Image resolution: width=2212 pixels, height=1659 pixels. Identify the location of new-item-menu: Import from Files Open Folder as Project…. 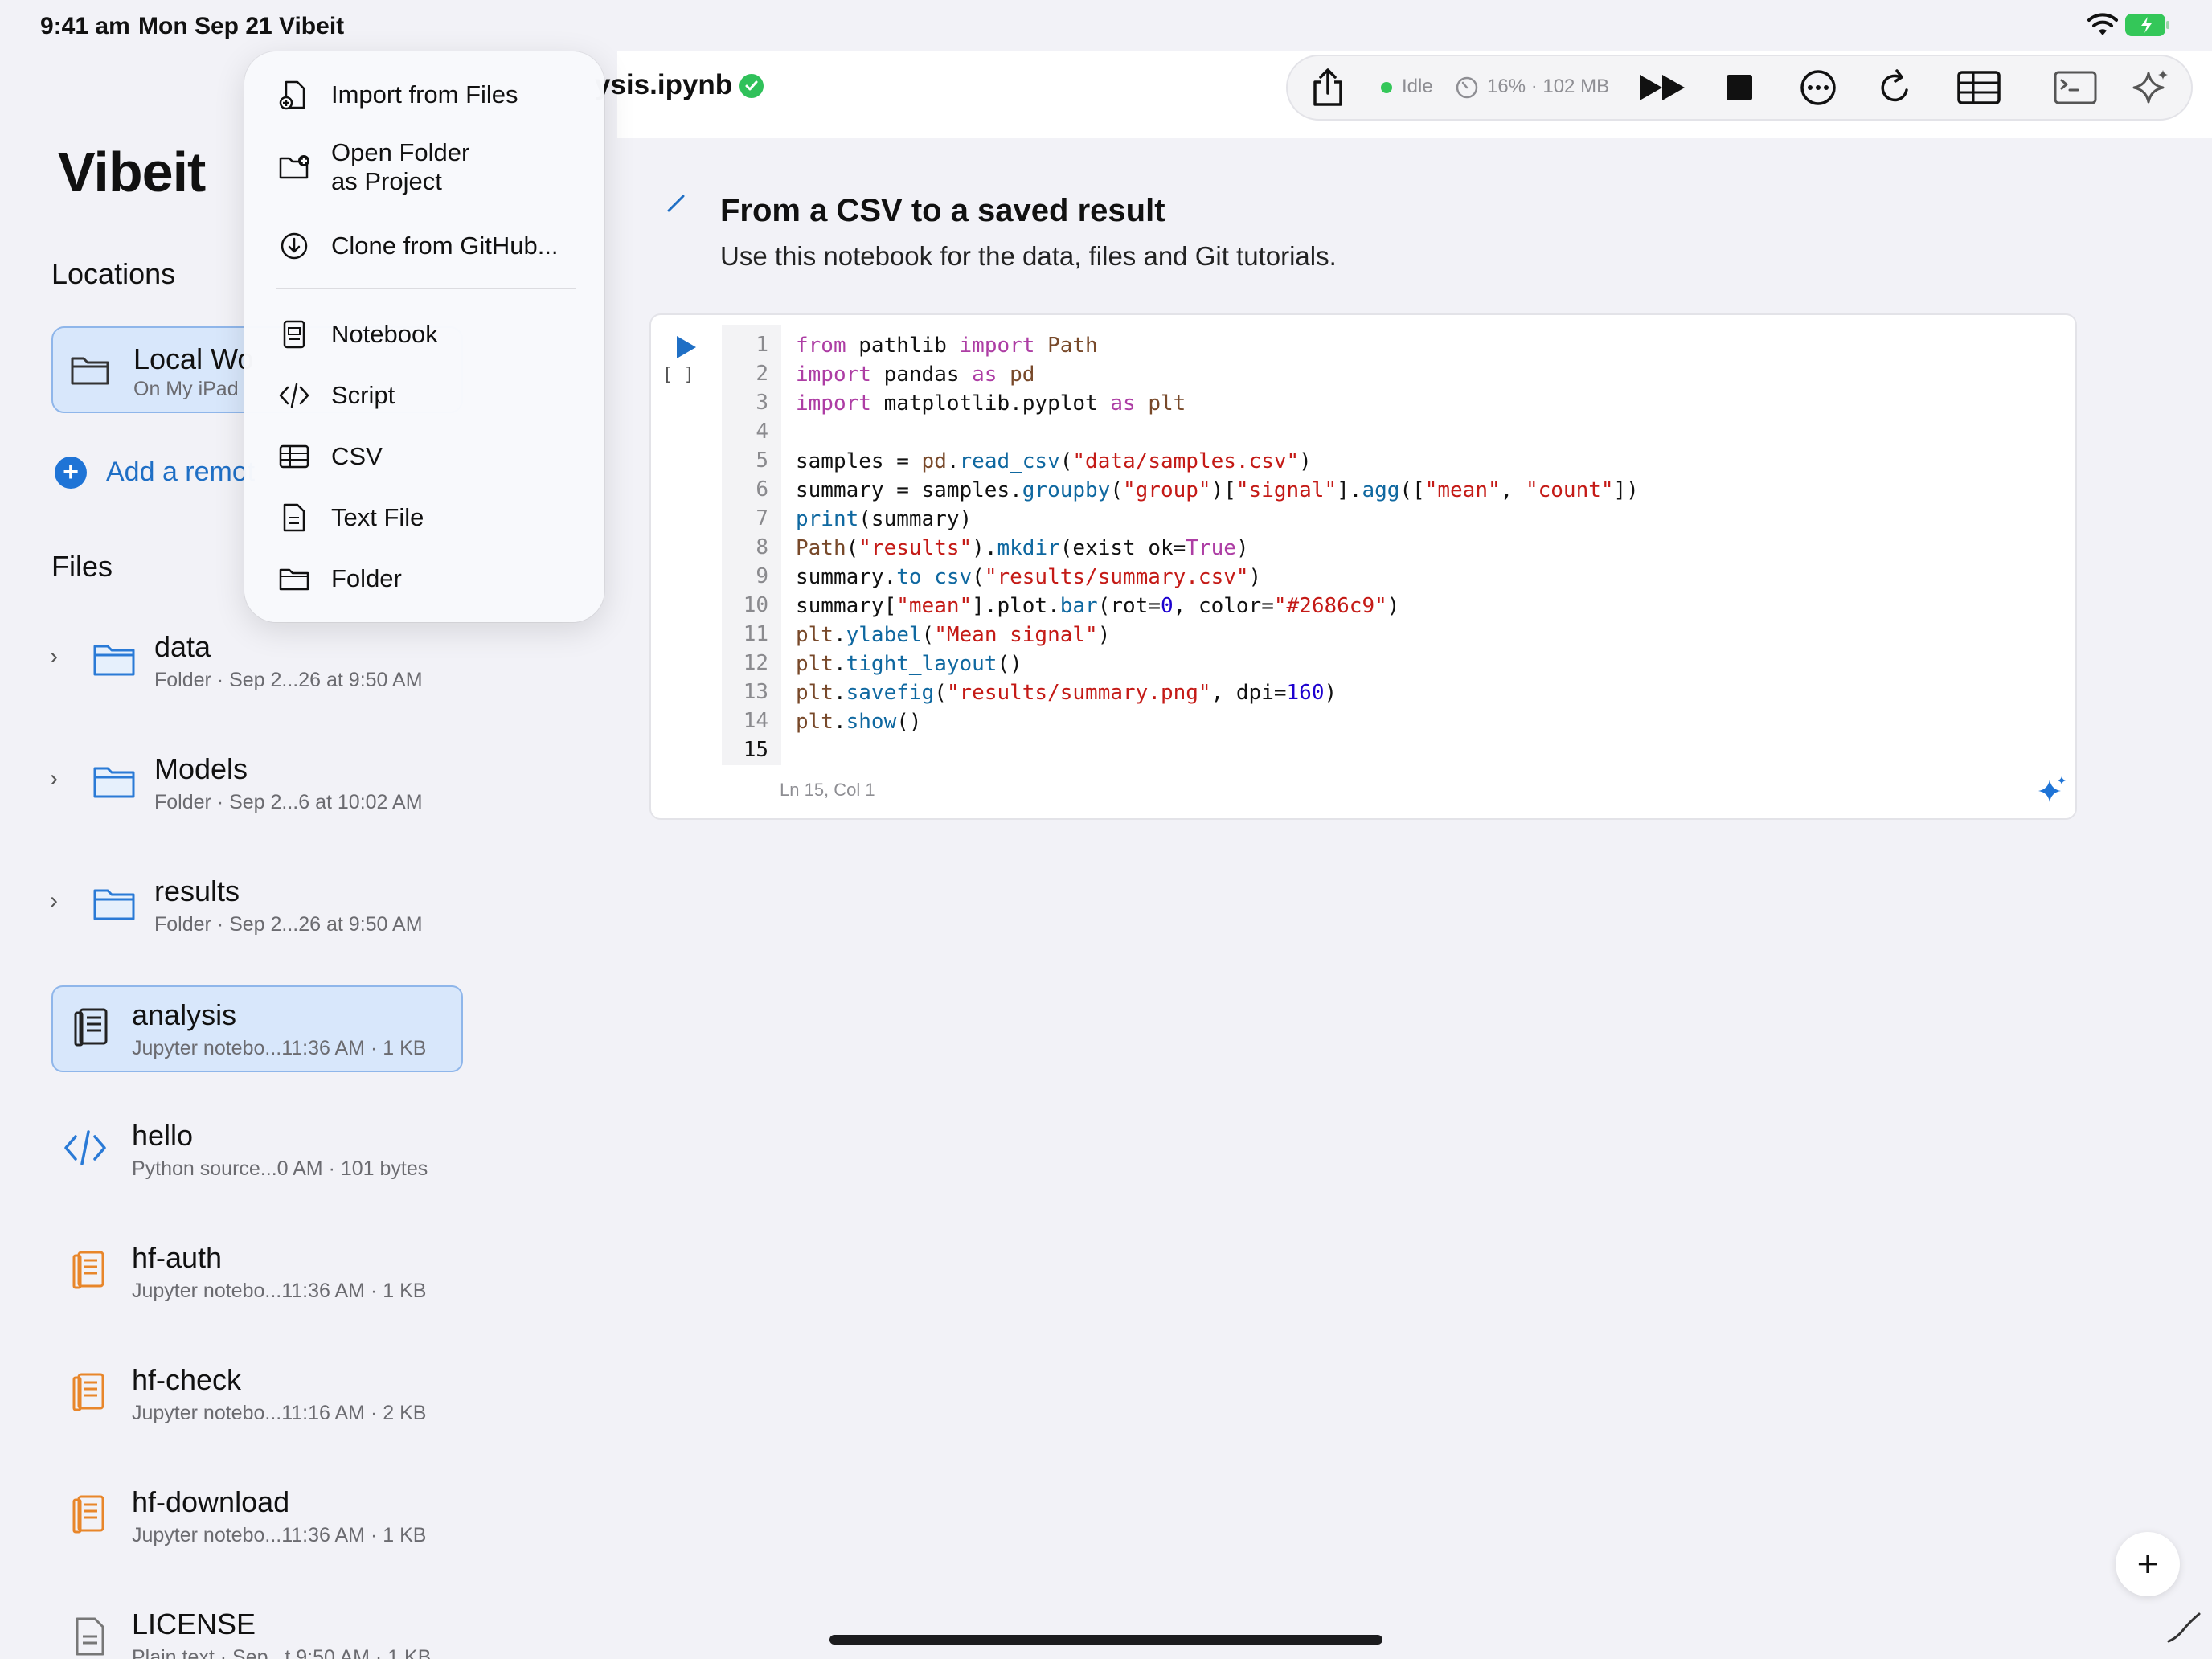
(424, 336).